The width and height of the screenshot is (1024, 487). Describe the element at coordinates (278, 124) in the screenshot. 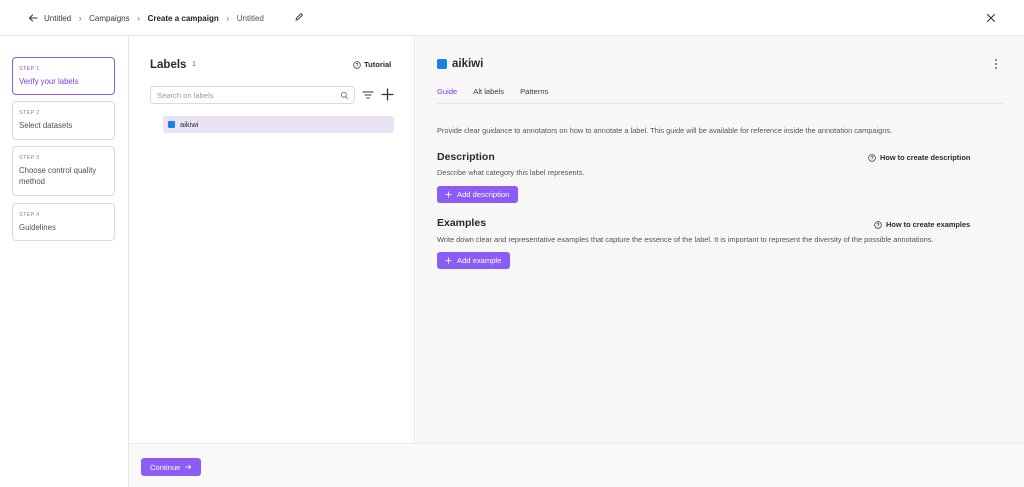

I see `label-list-item: aikiwi` at that location.